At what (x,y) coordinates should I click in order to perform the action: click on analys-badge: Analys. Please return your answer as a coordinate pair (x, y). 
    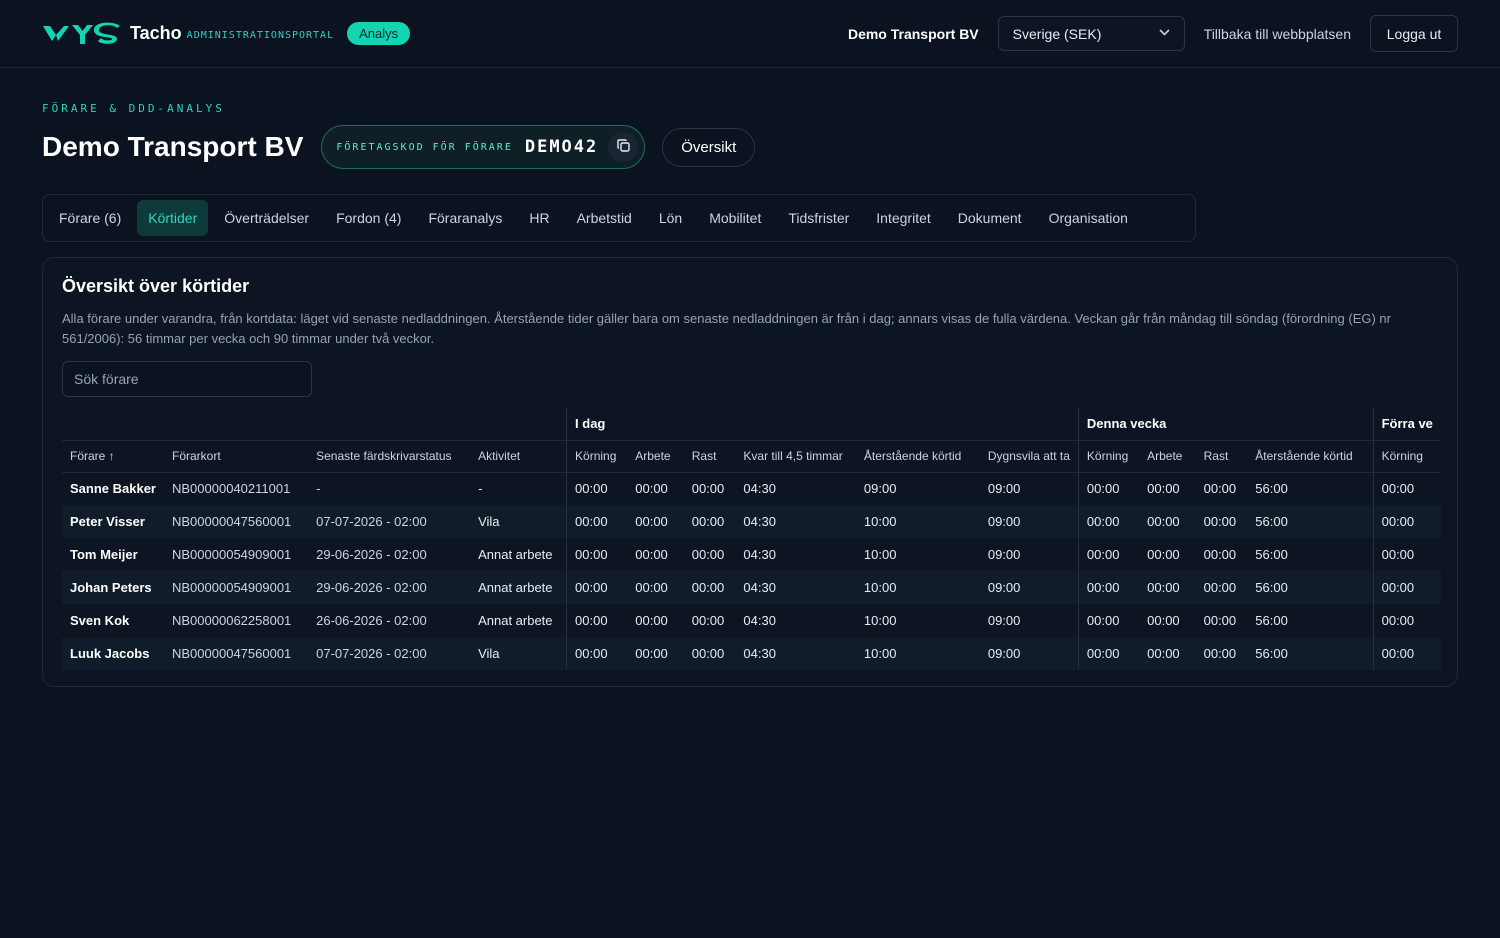
    Looking at the image, I should click on (379, 33).